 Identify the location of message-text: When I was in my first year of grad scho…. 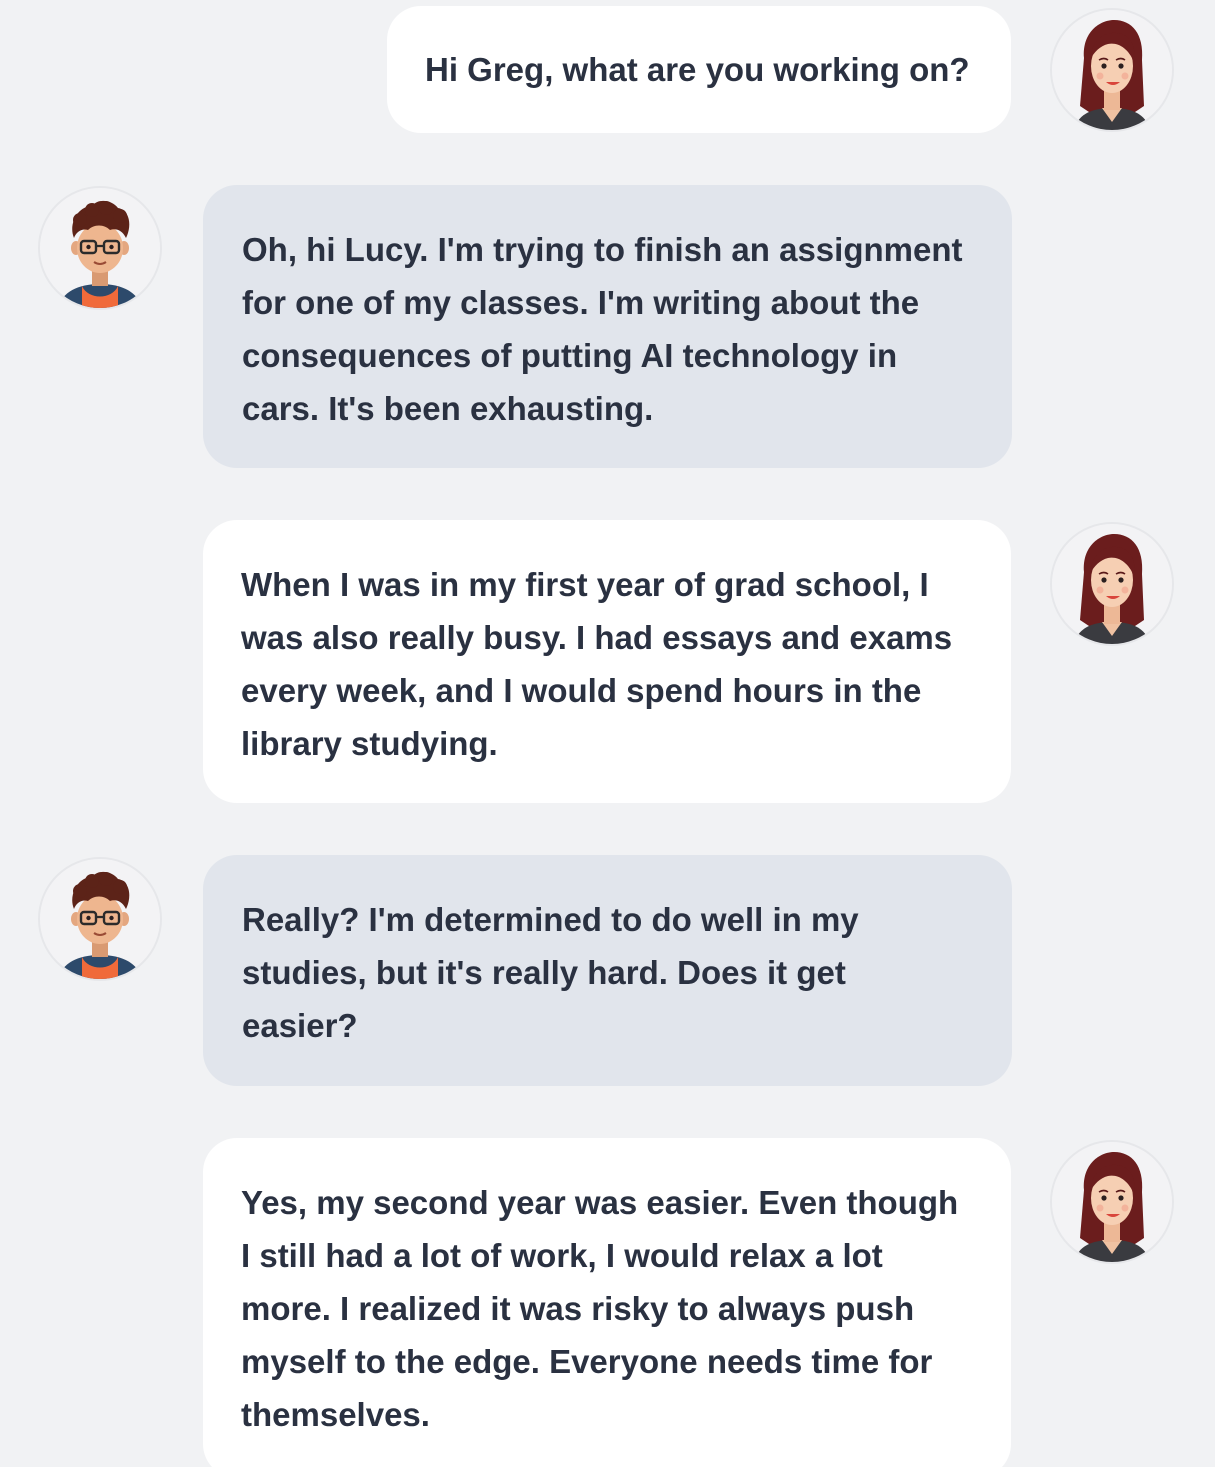
(597, 664).